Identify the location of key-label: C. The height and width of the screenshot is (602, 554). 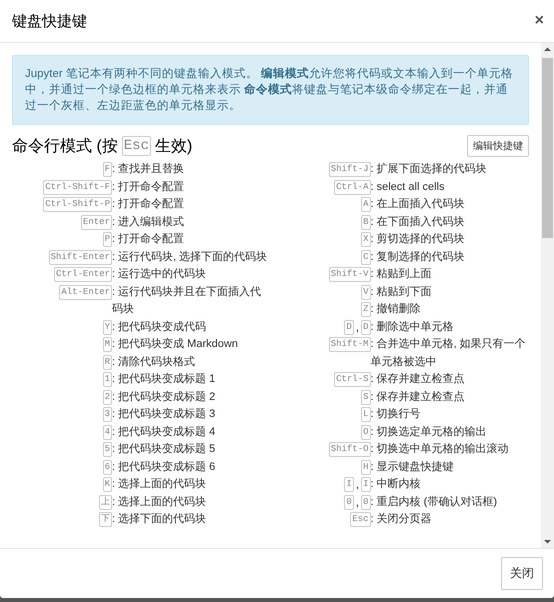
(365, 257).